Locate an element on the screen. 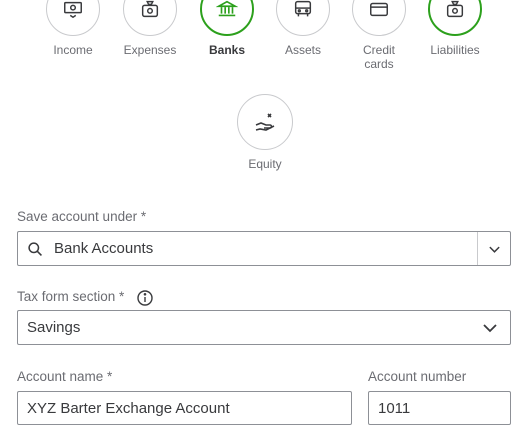 Image resolution: width=530 pixels, height=442 pixels. category-banks-circle is located at coordinates (227, 18).